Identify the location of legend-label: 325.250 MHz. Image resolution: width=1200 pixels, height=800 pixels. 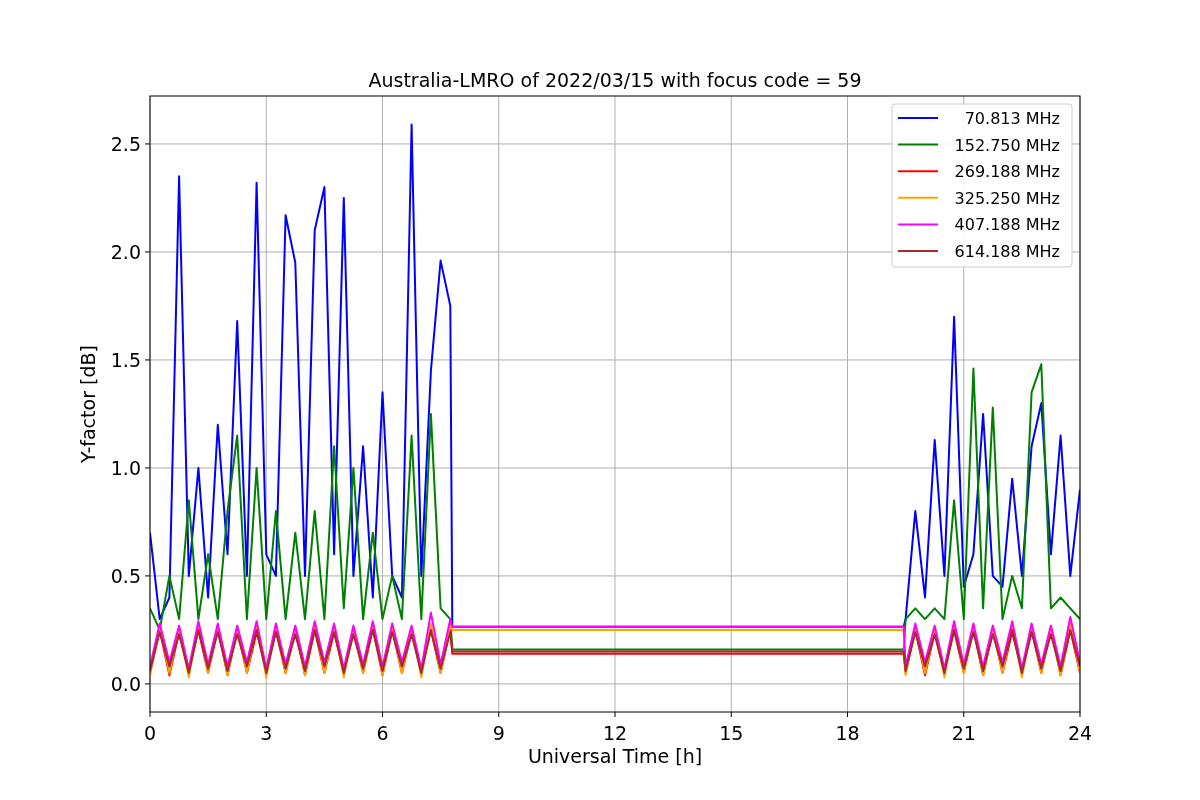
(1007, 198).